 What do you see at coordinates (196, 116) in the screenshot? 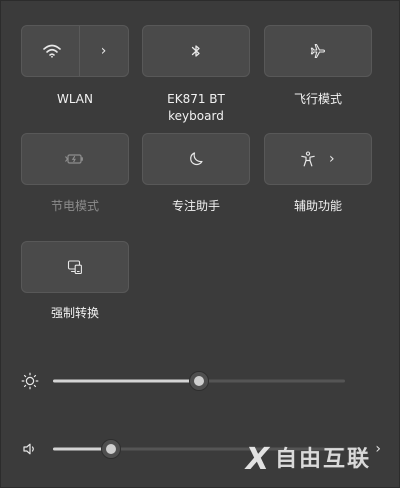
I see `bluetooth-label-line2: keyboard` at bounding box center [196, 116].